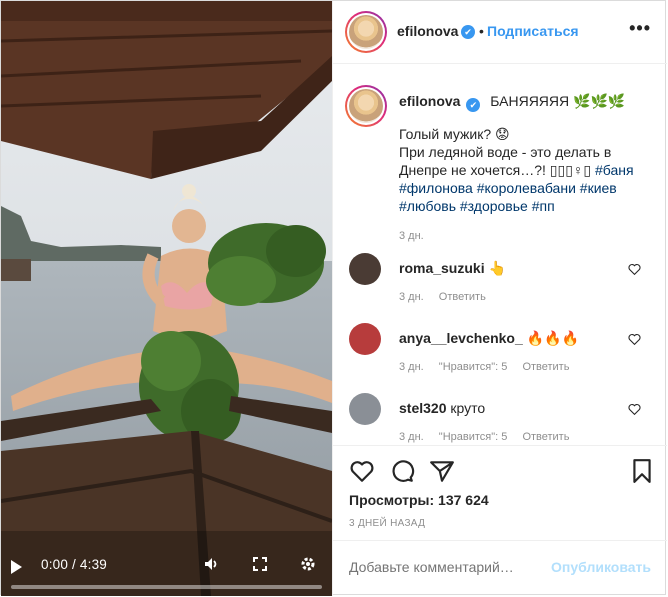 This screenshot has width=668, height=597. Describe the element at coordinates (422, 408) in the screenshot. I see `commenter-username: stel320` at that location.